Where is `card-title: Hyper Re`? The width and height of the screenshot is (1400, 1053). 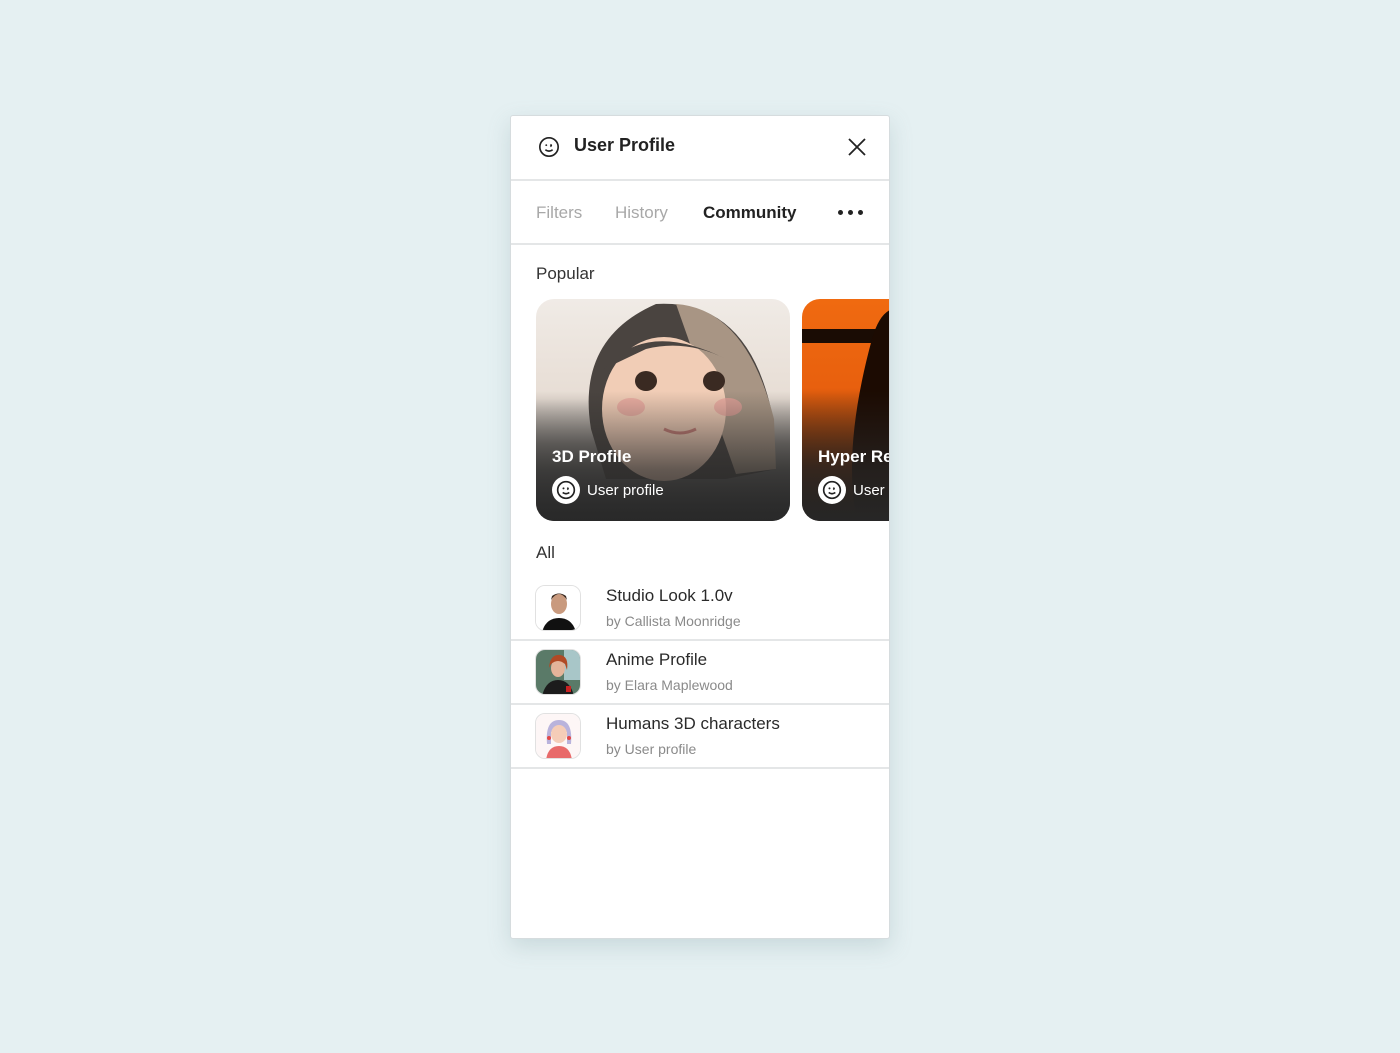 card-title: Hyper Re is located at coordinates (854, 456).